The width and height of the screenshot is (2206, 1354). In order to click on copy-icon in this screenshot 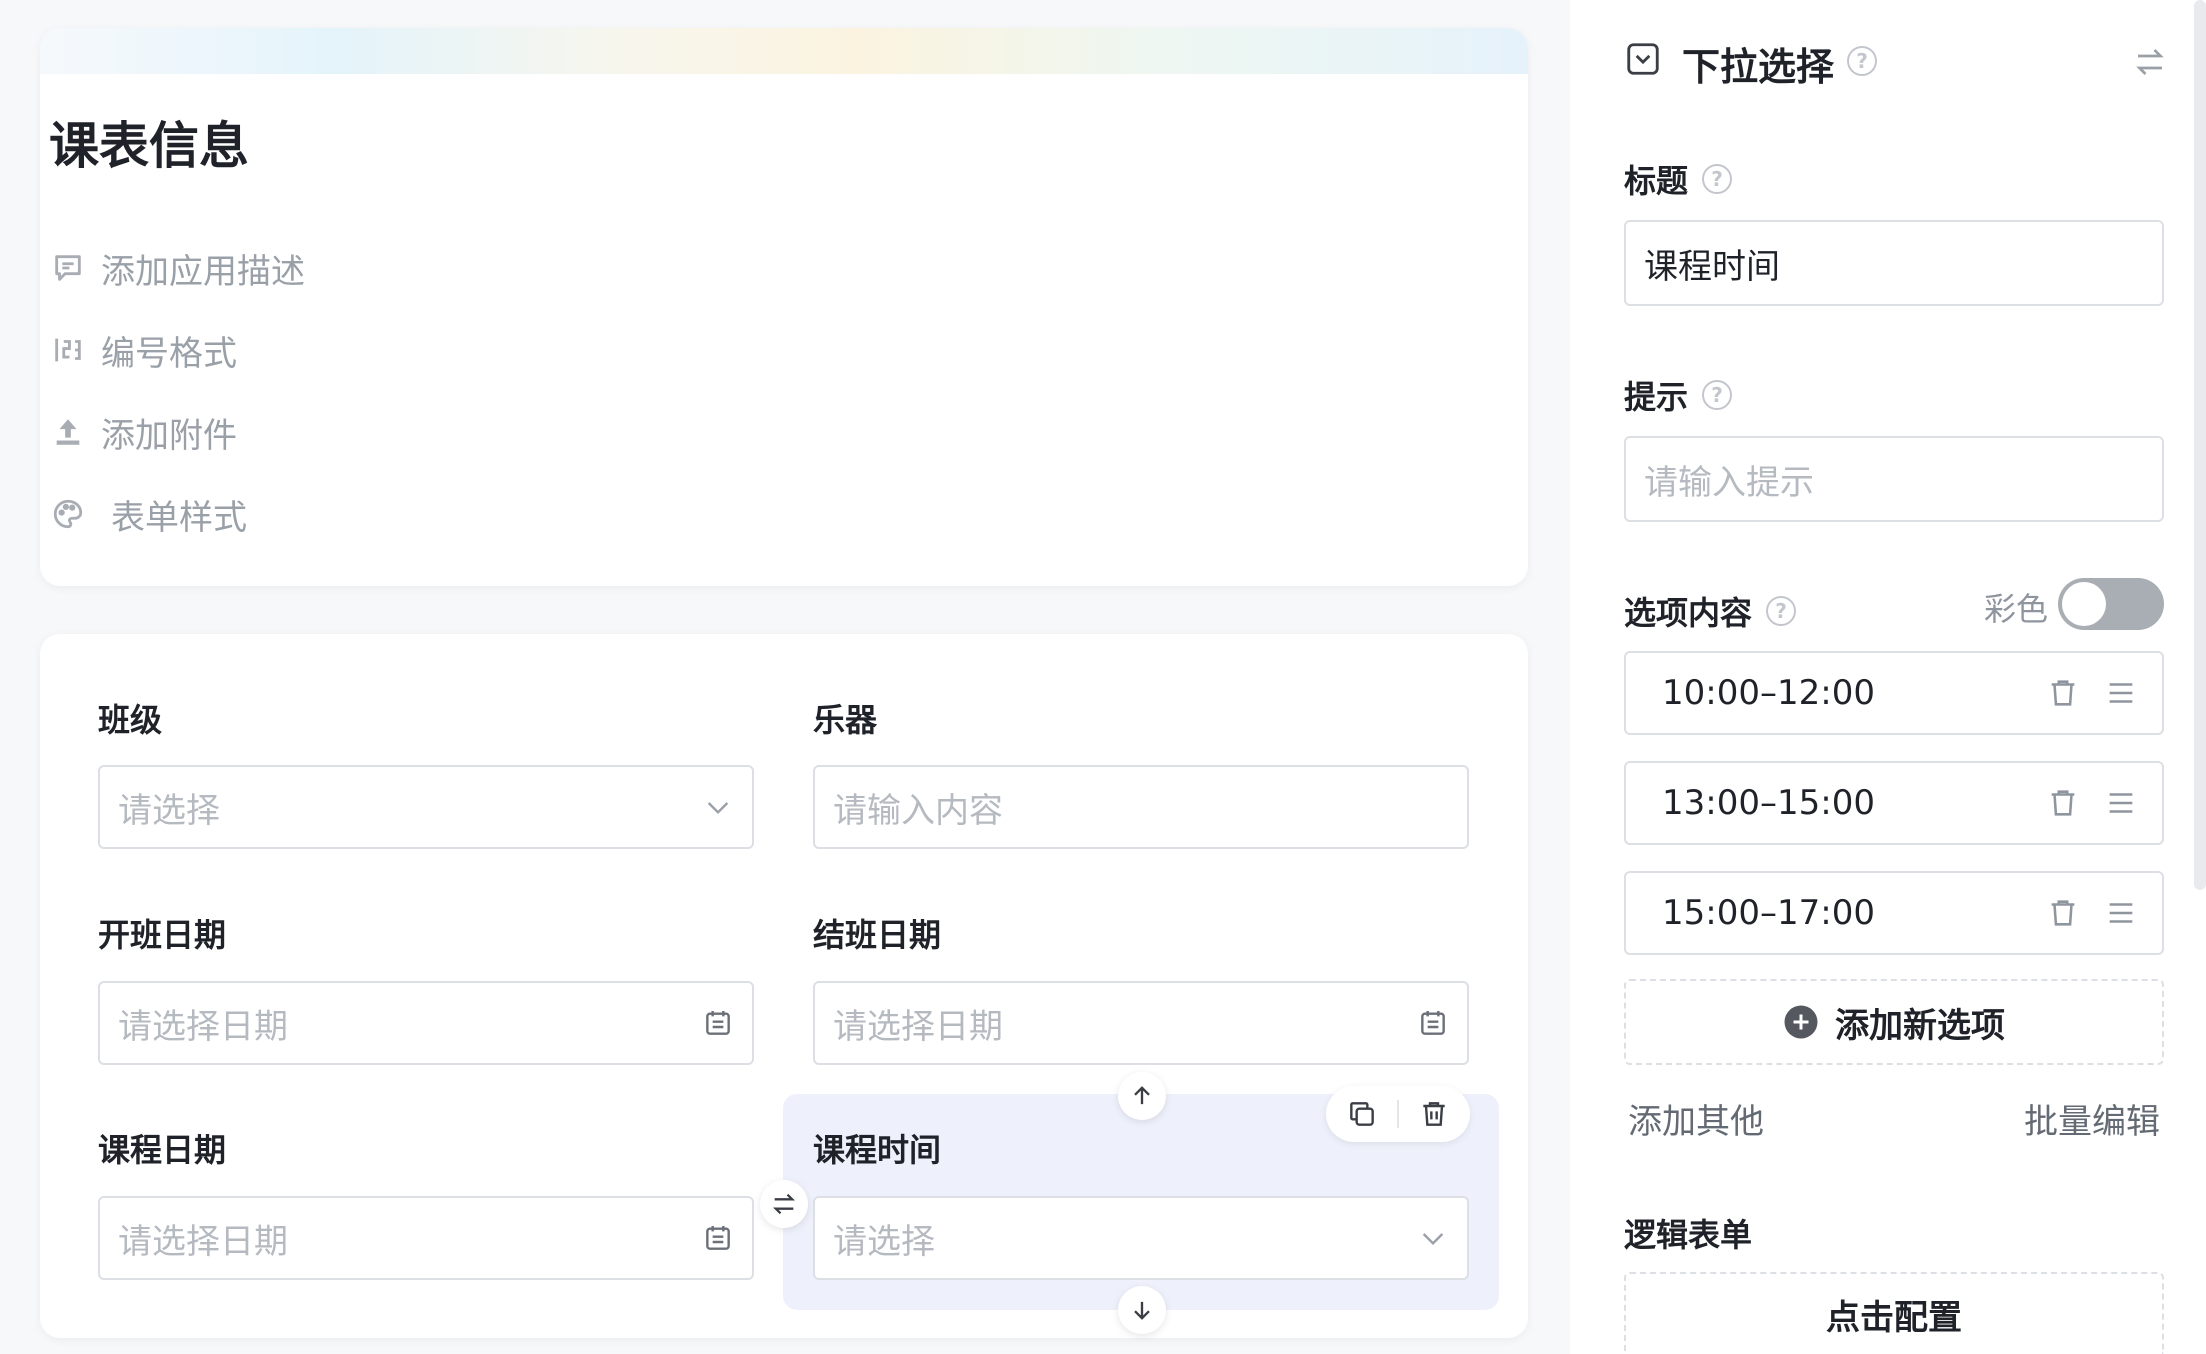, I will do `click(1362, 1114)`.